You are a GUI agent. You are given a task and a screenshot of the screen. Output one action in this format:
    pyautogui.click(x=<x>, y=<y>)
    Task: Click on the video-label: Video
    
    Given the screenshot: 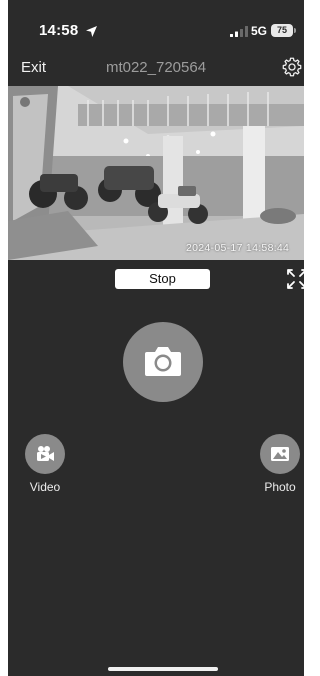 What is the action you would take?
    pyautogui.click(x=45, y=487)
    